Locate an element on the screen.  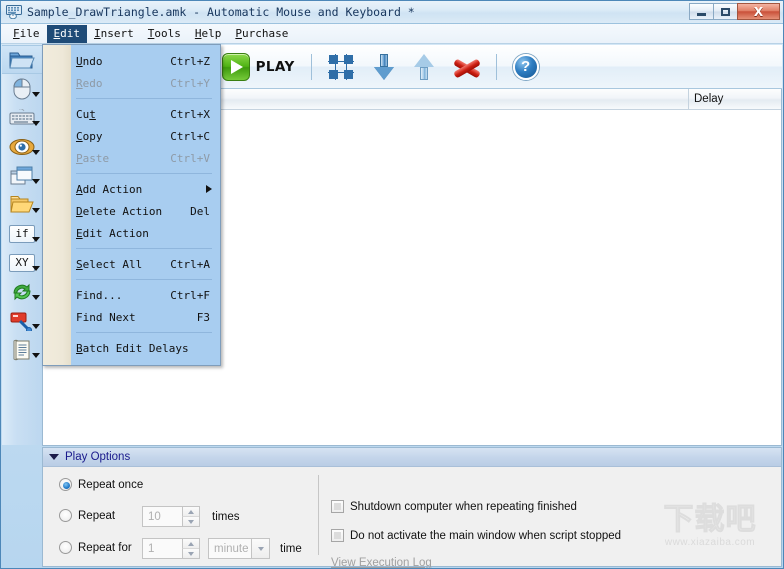
sidebar-item-folder is located at coordinates (22, 204).